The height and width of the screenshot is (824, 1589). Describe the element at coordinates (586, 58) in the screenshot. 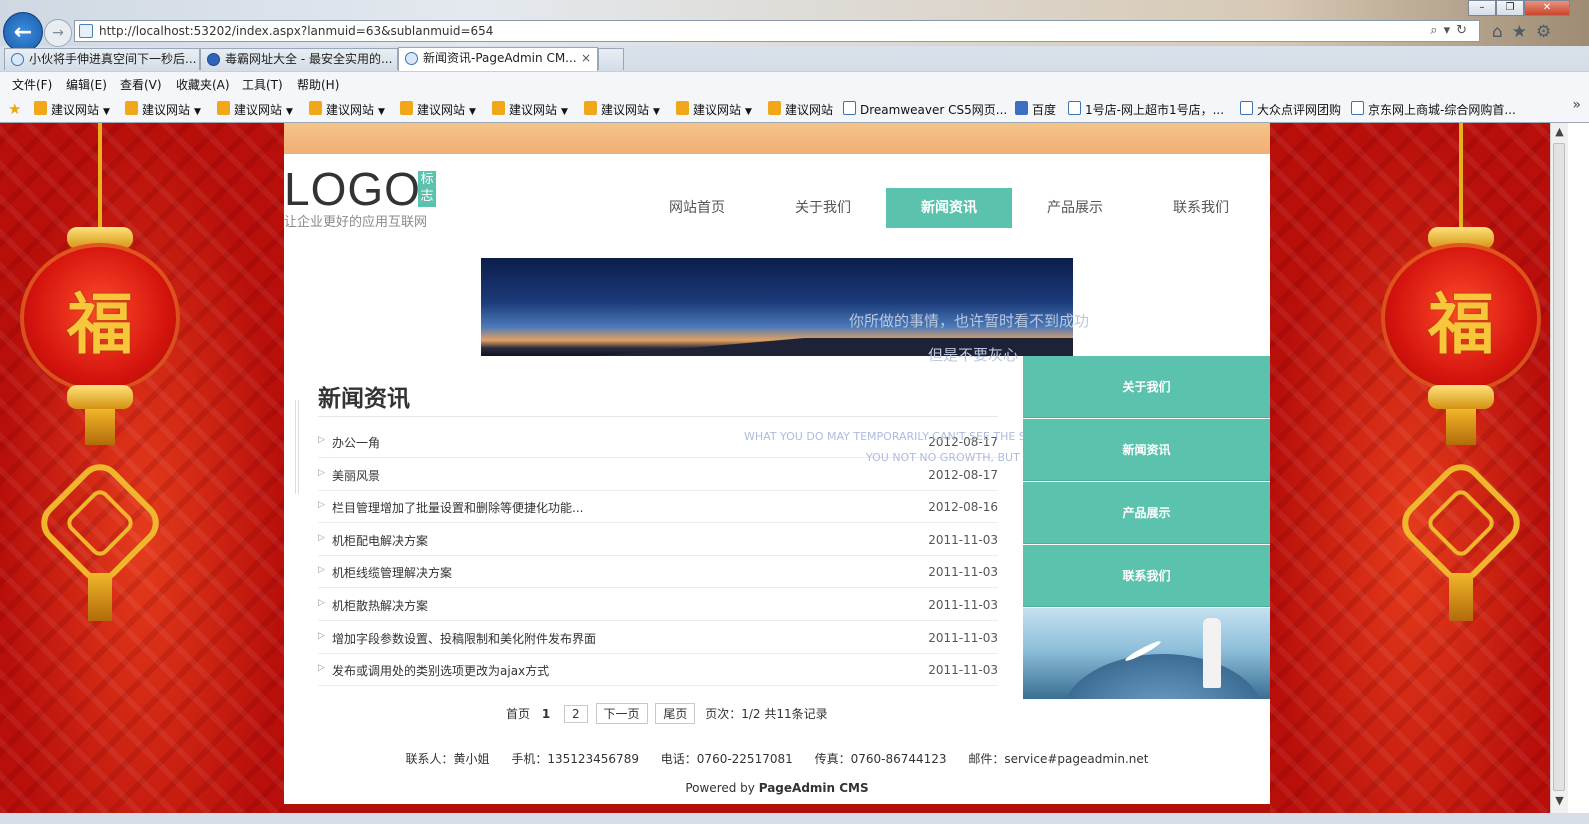

I see `tab-close-icon: ×` at that location.